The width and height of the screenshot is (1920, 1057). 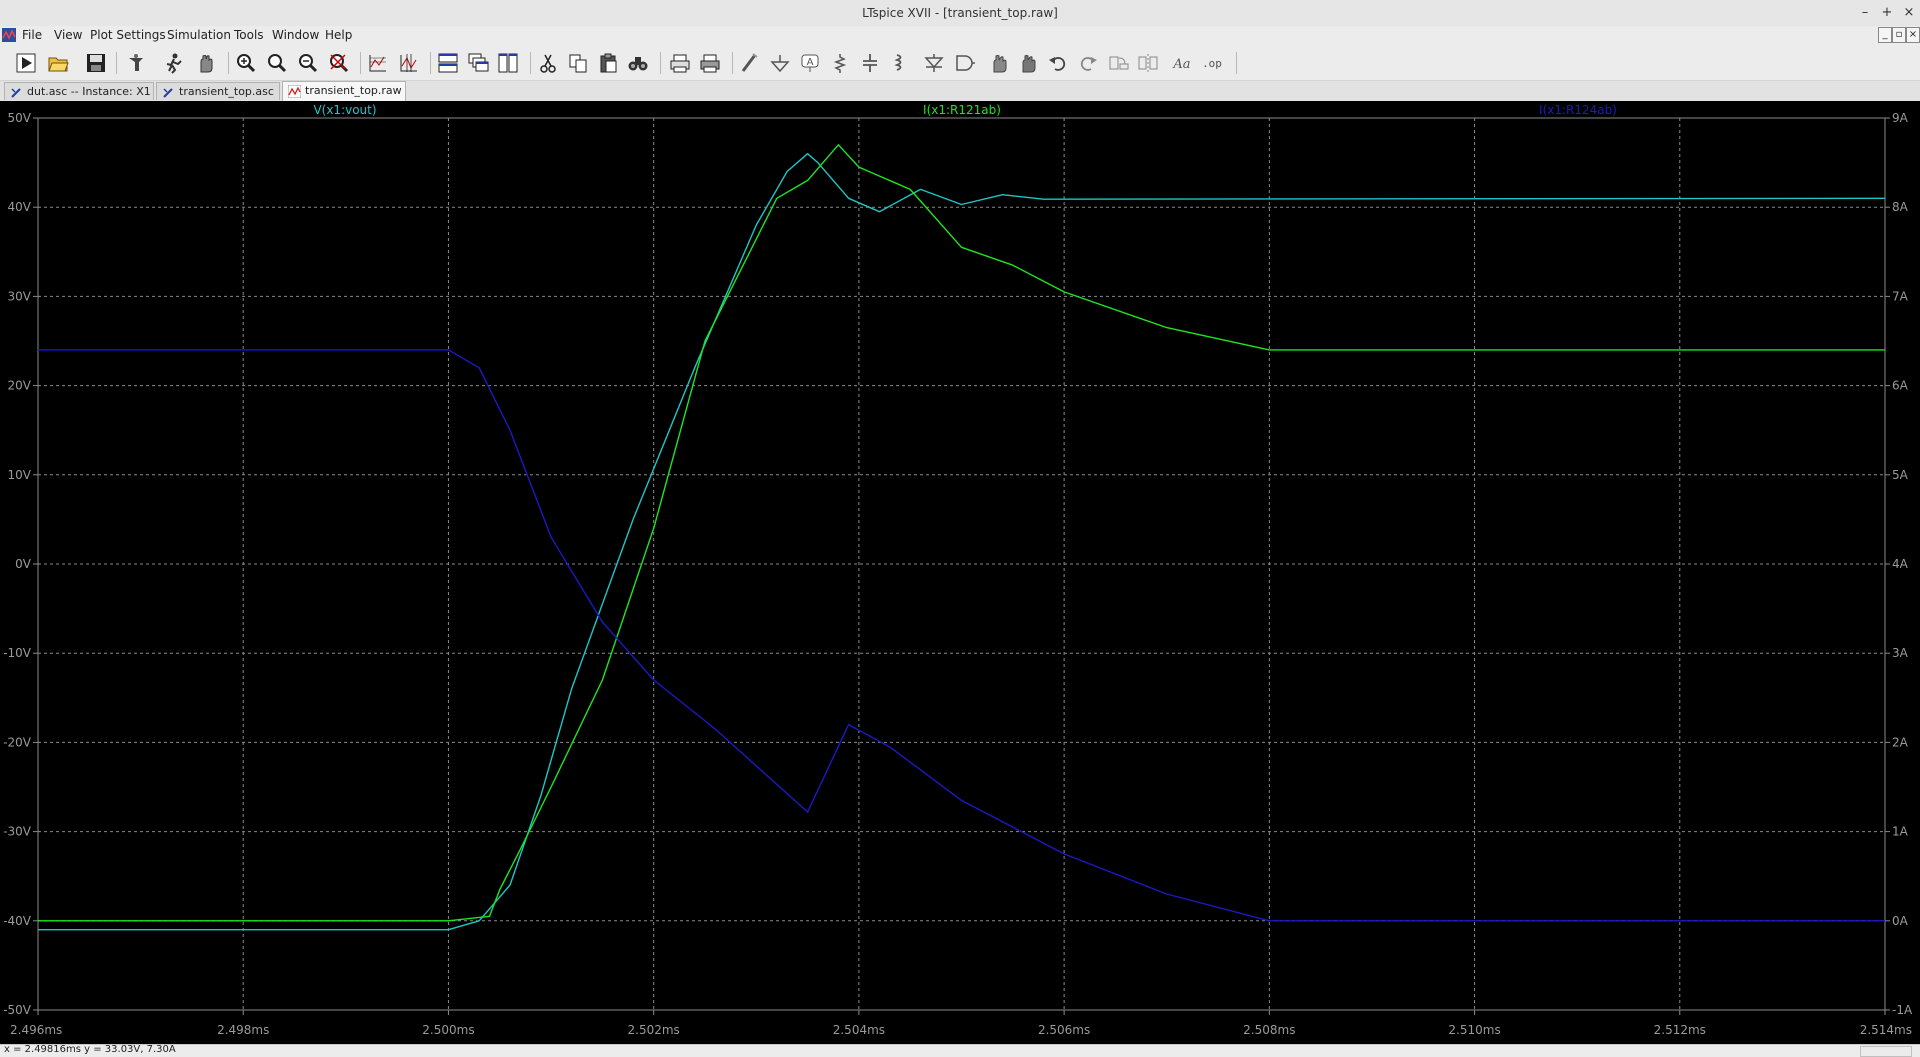 I want to click on autorange-icon, so click(x=378, y=63).